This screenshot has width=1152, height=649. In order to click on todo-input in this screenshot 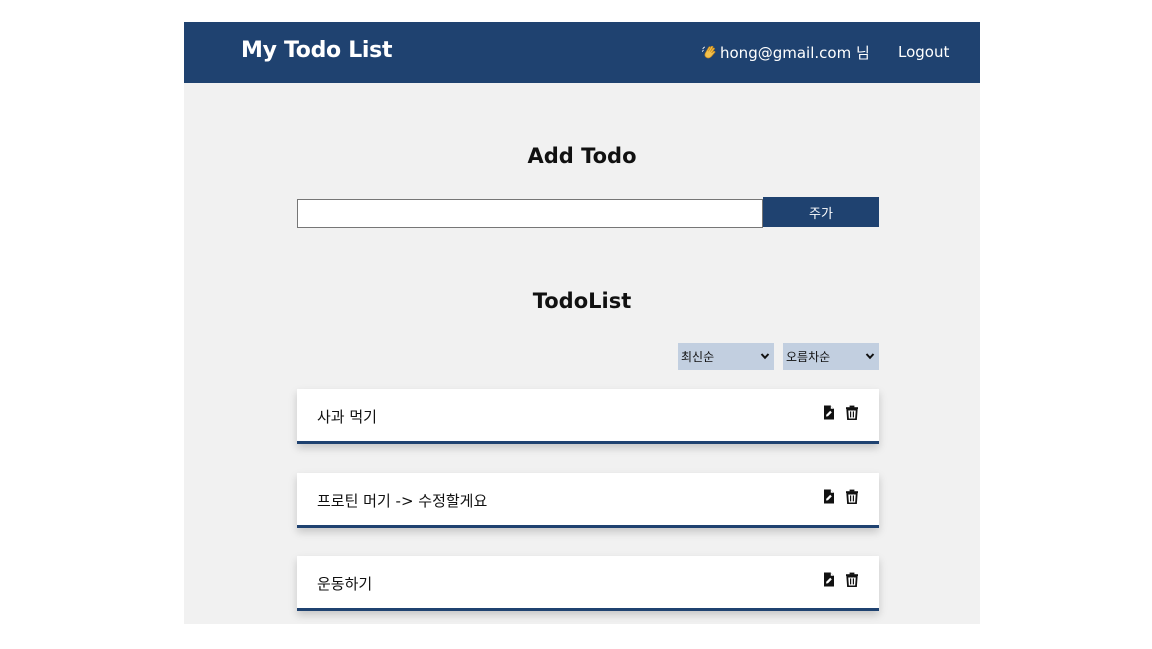, I will do `click(530, 213)`.